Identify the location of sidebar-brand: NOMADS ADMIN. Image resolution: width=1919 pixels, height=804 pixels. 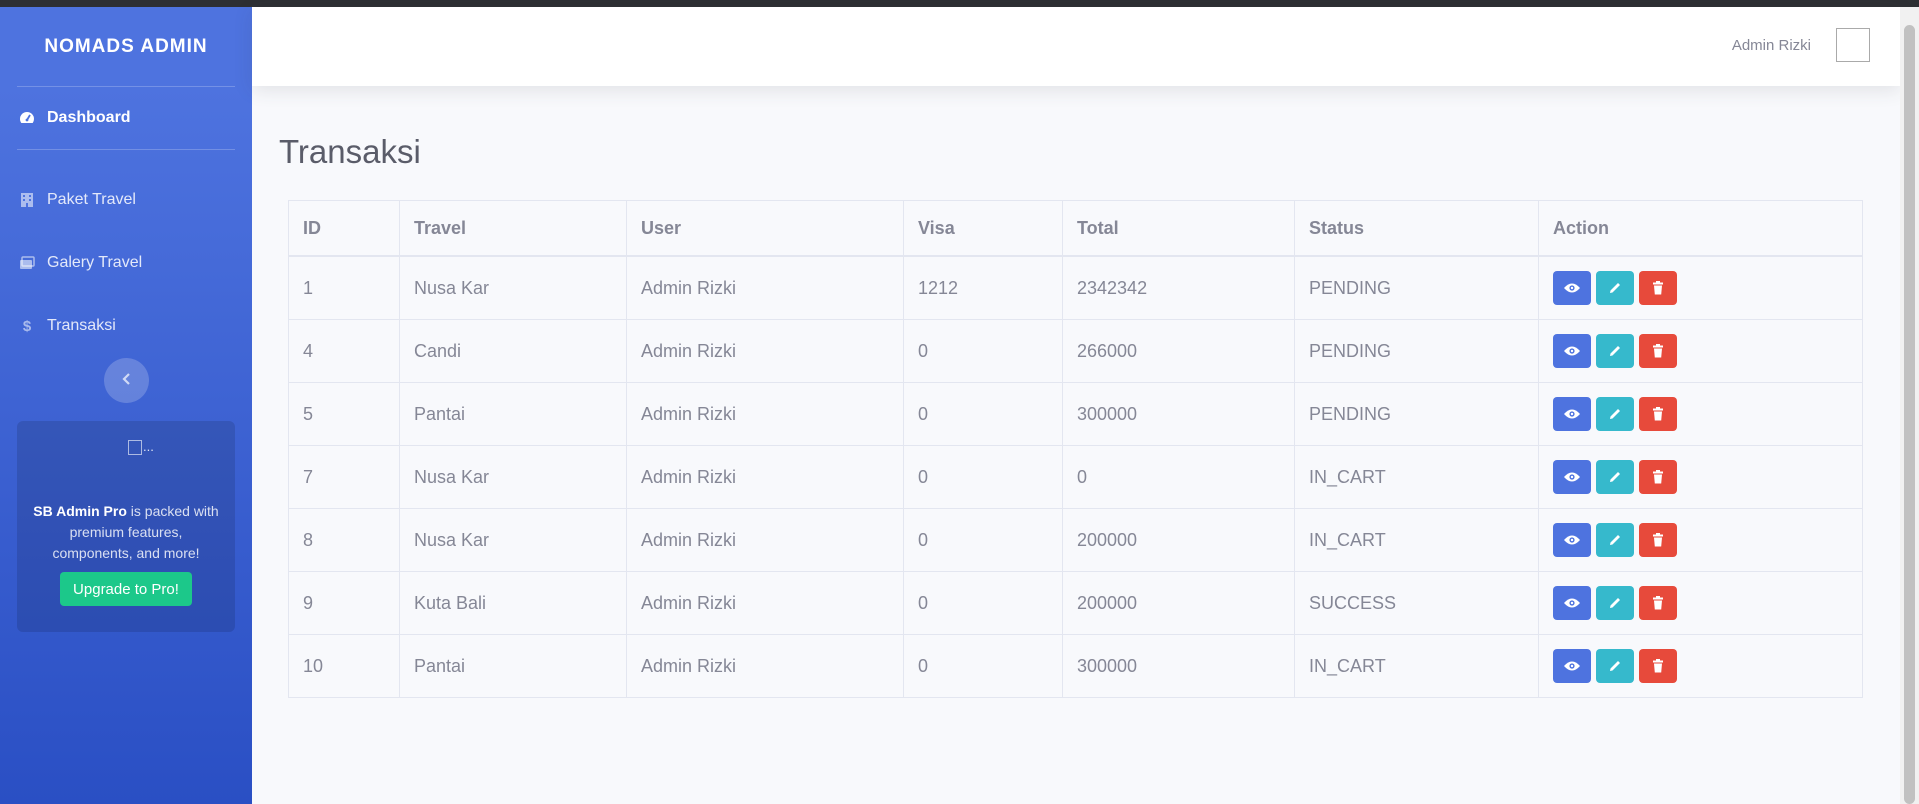
(126, 46).